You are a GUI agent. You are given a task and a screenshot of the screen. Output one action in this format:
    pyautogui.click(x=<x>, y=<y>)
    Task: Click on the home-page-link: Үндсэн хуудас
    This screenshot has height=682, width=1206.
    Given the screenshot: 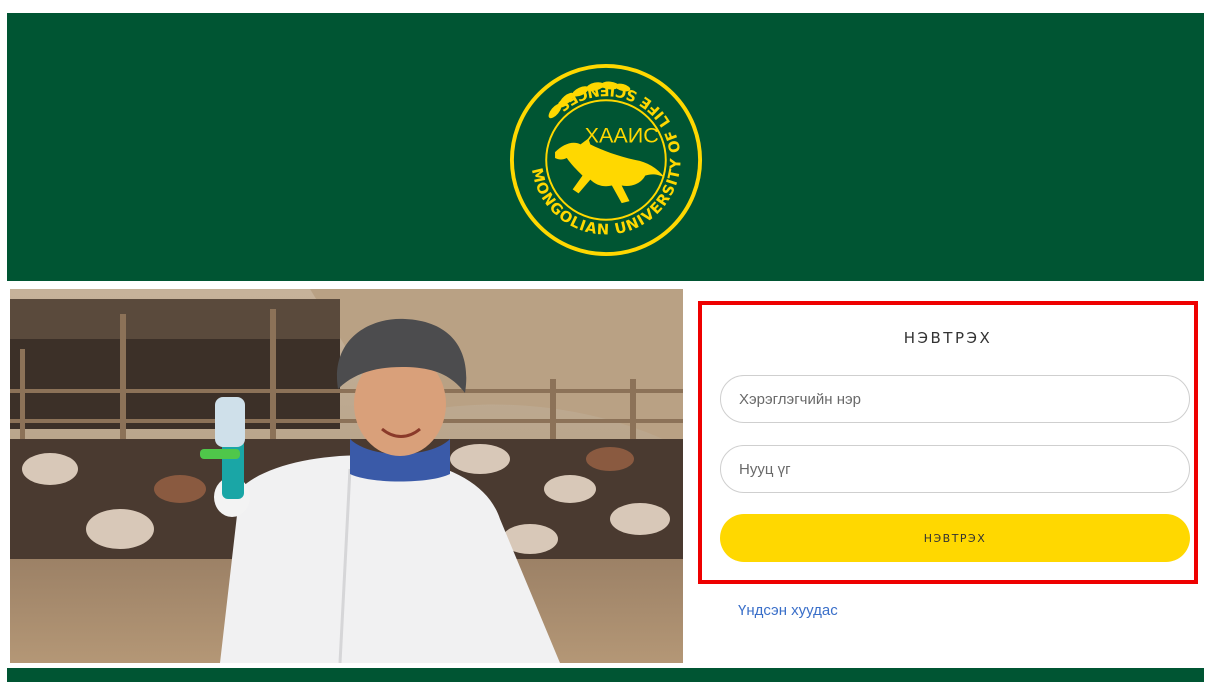 What is the action you would take?
    pyautogui.click(x=788, y=610)
    